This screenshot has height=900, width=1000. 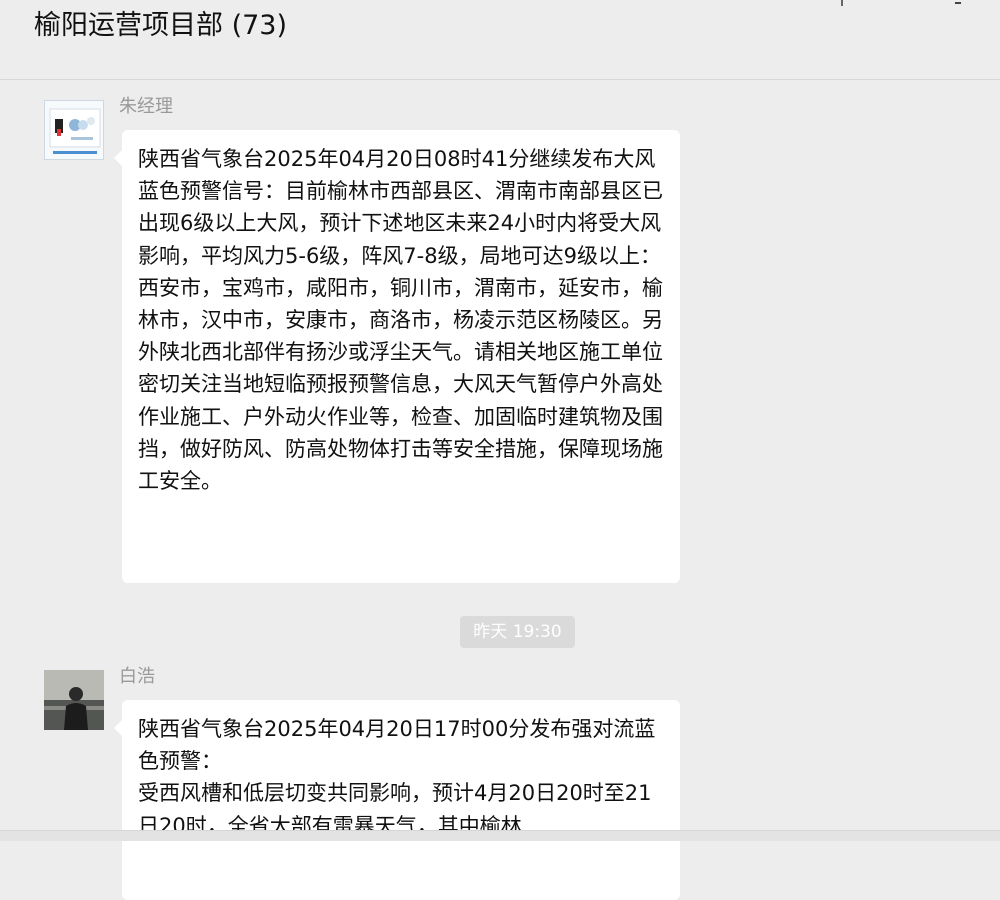 What do you see at coordinates (500, 835) in the screenshot?
I see `input-area-edge` at bounding box center [500, 835].